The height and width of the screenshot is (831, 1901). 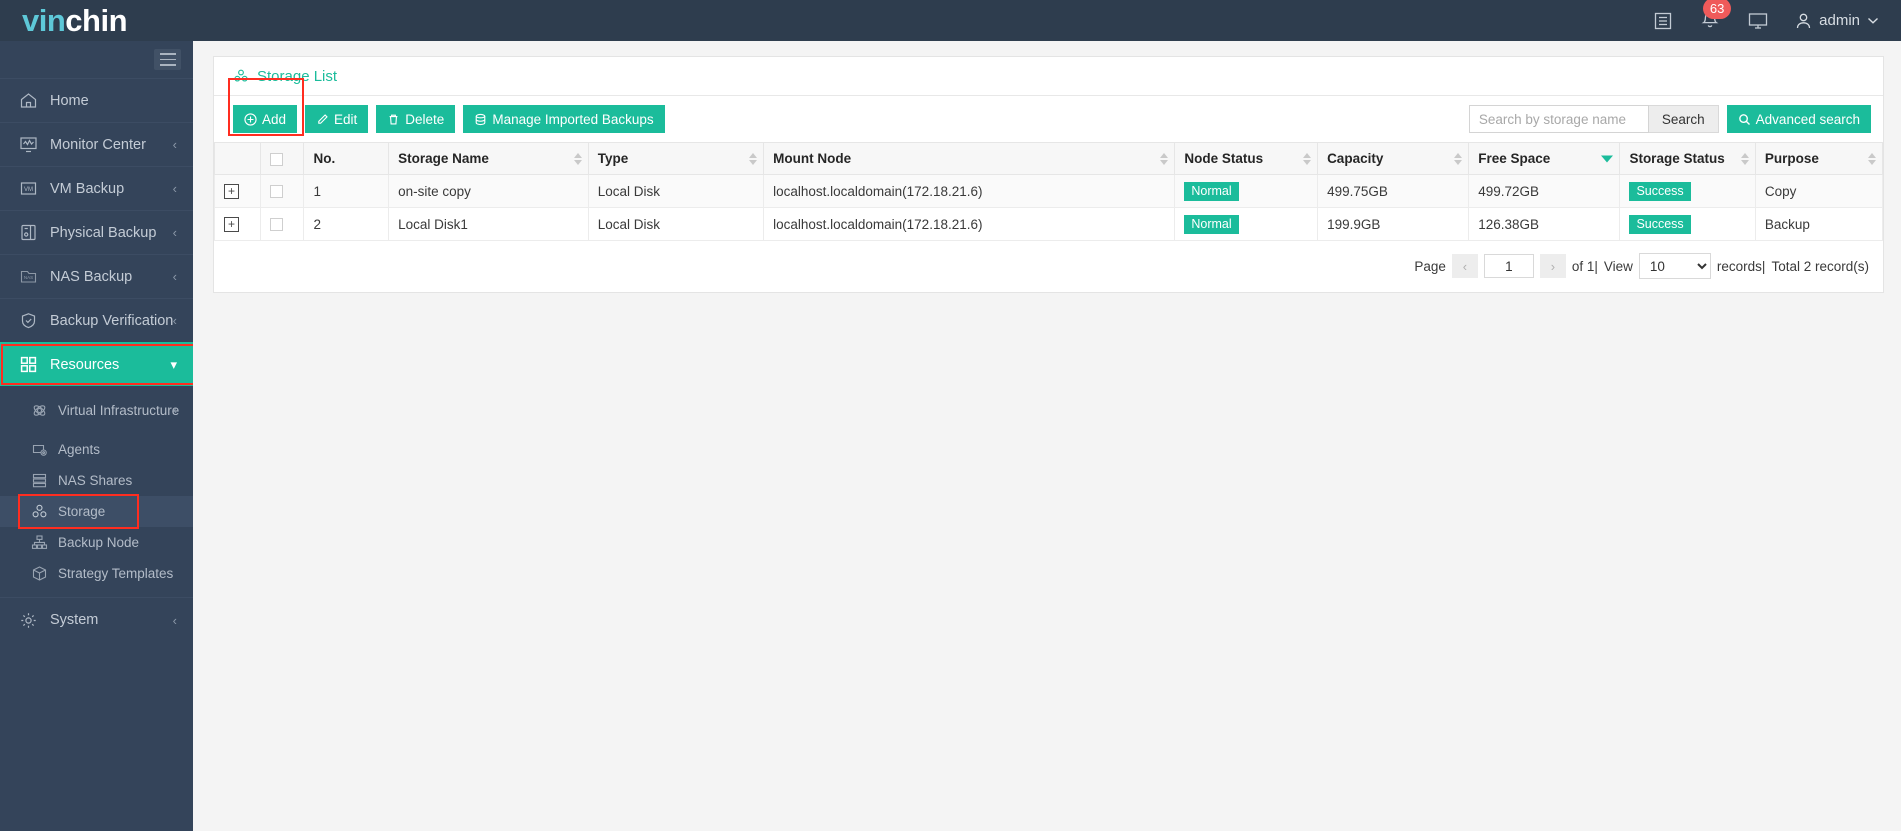 I want to click on sidebar-item-resources: Resources ▾, so click(x=101, y=364).